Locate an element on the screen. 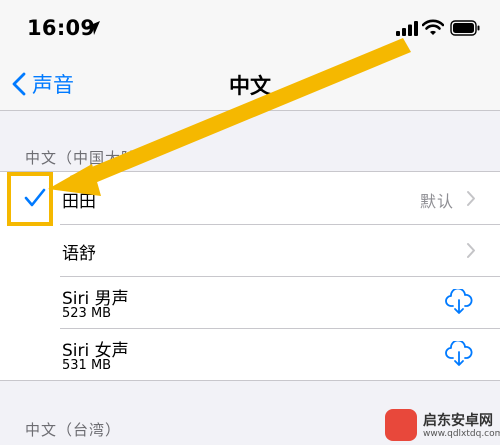 This screenshot has width=500, height=445. voice-size: 531 MB is located at coordinates (87, 365).